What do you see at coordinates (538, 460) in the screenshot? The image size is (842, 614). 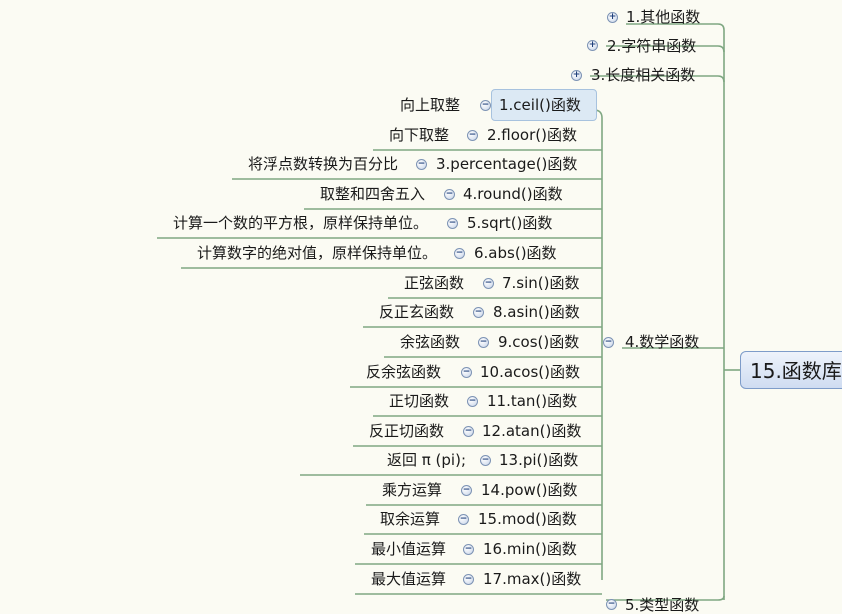 I see `function-node: 13.pi()函数` at bounding box center [538, 460].